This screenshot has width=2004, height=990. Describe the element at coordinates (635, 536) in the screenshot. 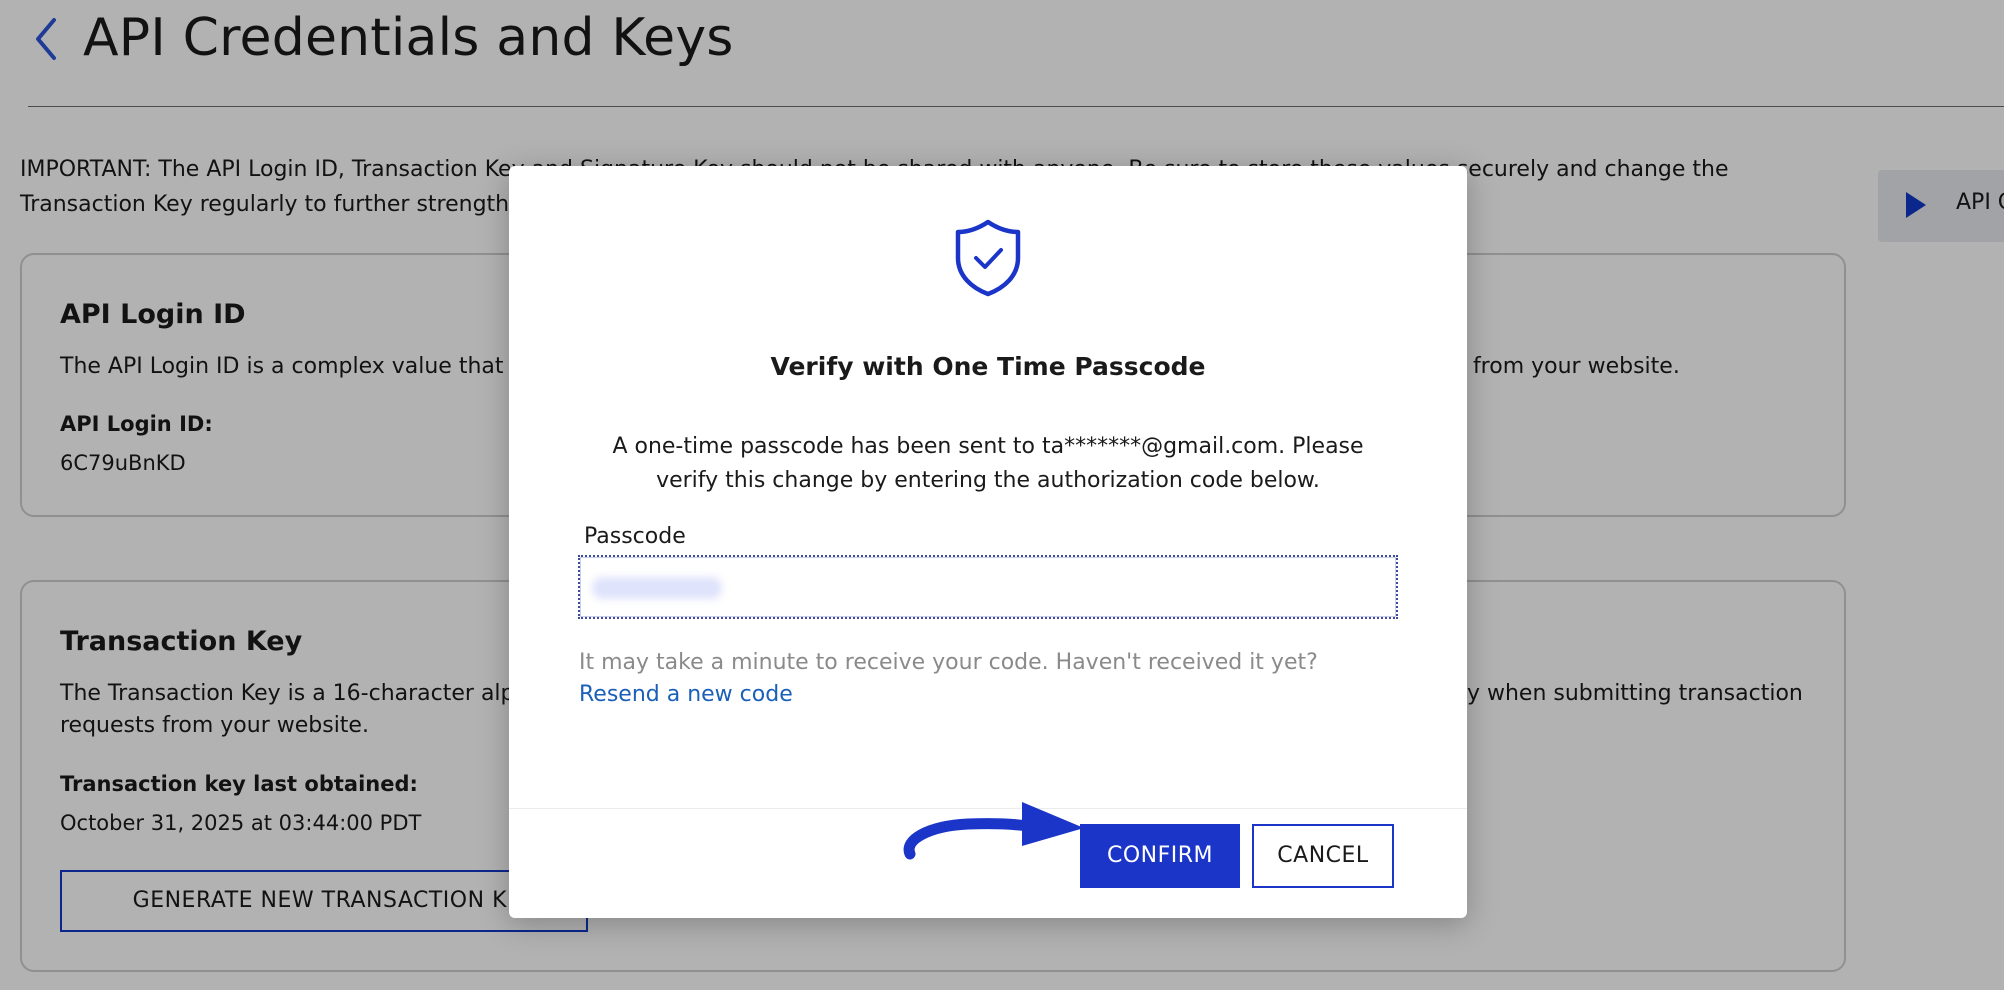

I see `passcode-label: Passcode` at that location.